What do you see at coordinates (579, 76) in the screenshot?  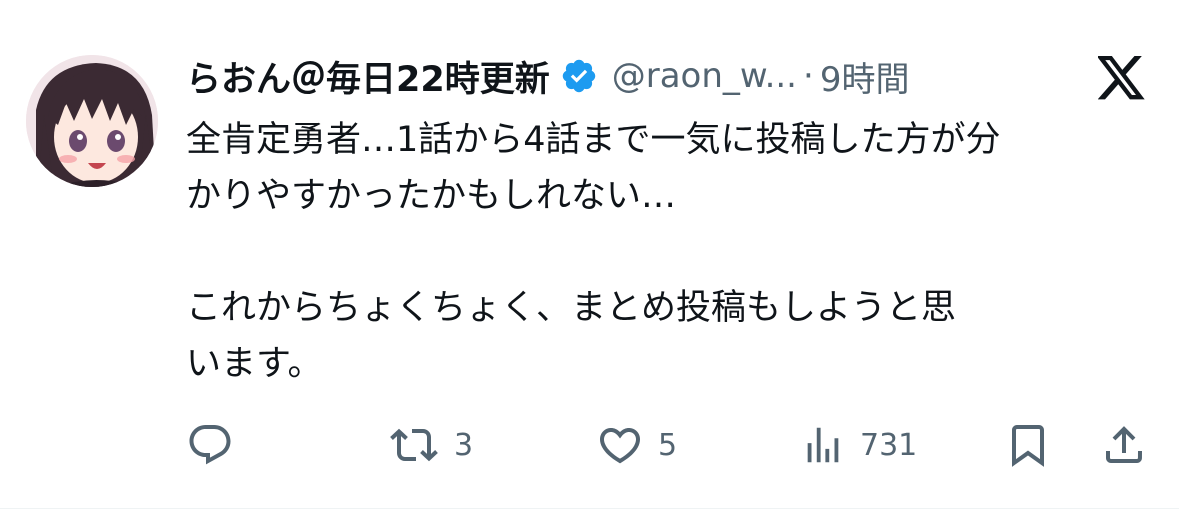 I see `verified-badge-icon` at bounding box center [579, 76].